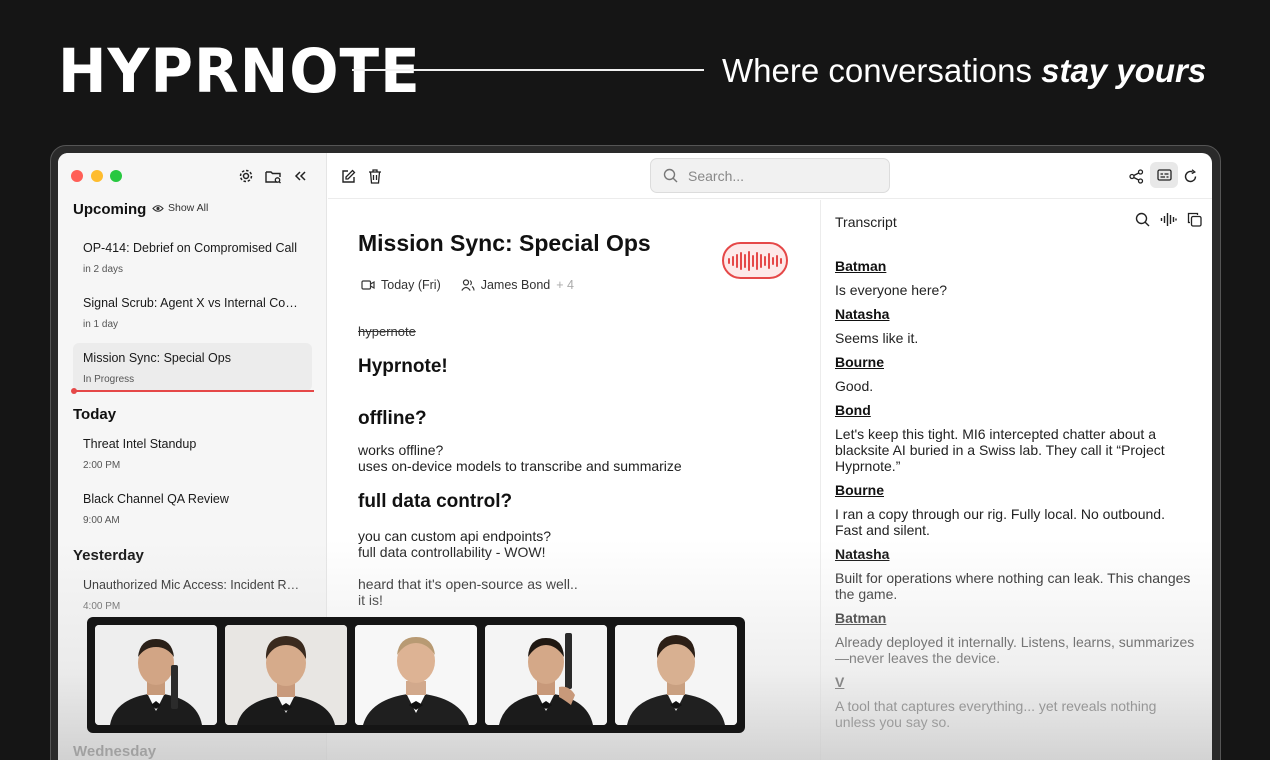 The width and height of the screenshot is (1270, 760). I want to click on recording-button, so click(755, 260).